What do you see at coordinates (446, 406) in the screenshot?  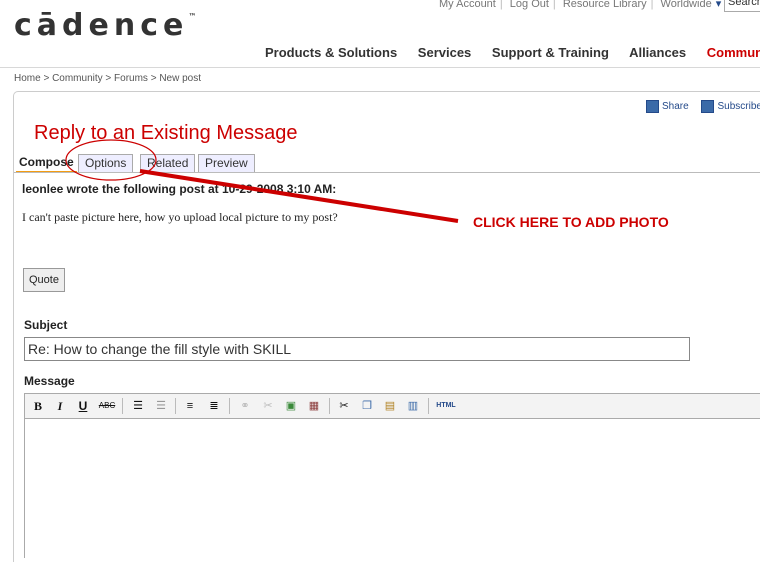 I see `html-source-button: HTML` at bounding box center [446, 406].